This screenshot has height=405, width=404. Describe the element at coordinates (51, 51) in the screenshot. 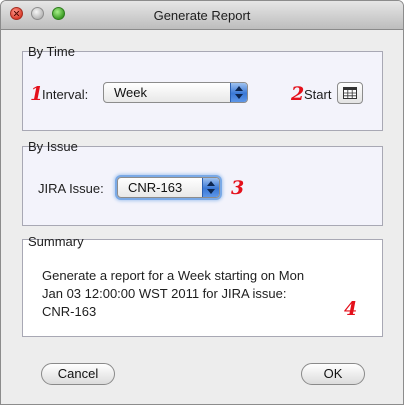

I see `by-time-label: By Time` at that location.